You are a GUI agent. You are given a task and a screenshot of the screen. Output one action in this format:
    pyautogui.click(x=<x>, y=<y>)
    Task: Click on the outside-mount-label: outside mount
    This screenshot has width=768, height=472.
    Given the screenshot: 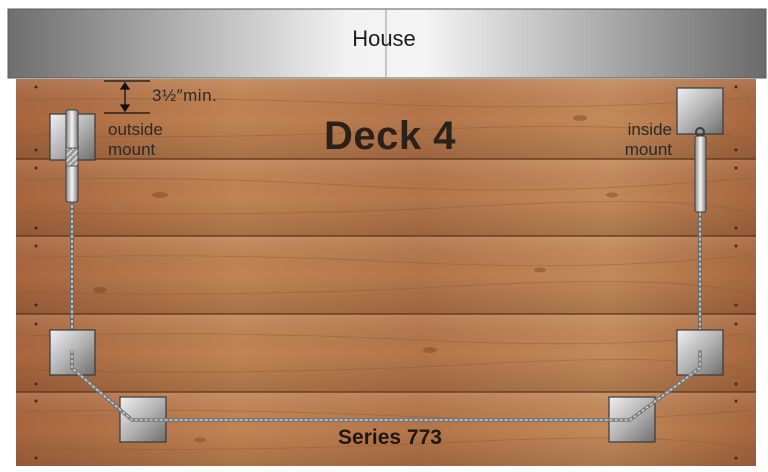 What is the action you would take?
    pyautogui.click(x=135, y=140)
    